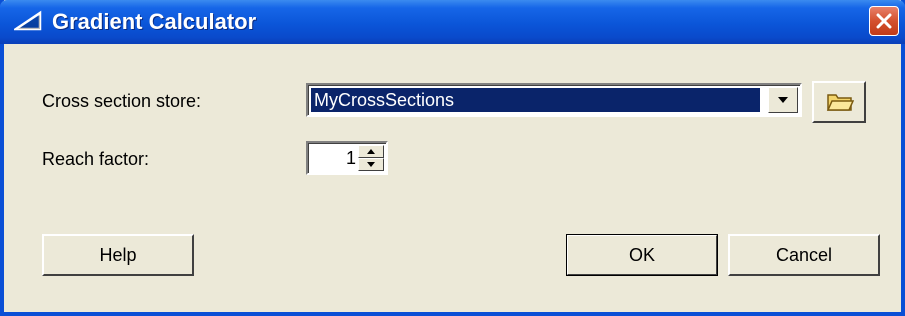 The image size is (905, 316). I want to click on help-button: Help, so click(118, 255).